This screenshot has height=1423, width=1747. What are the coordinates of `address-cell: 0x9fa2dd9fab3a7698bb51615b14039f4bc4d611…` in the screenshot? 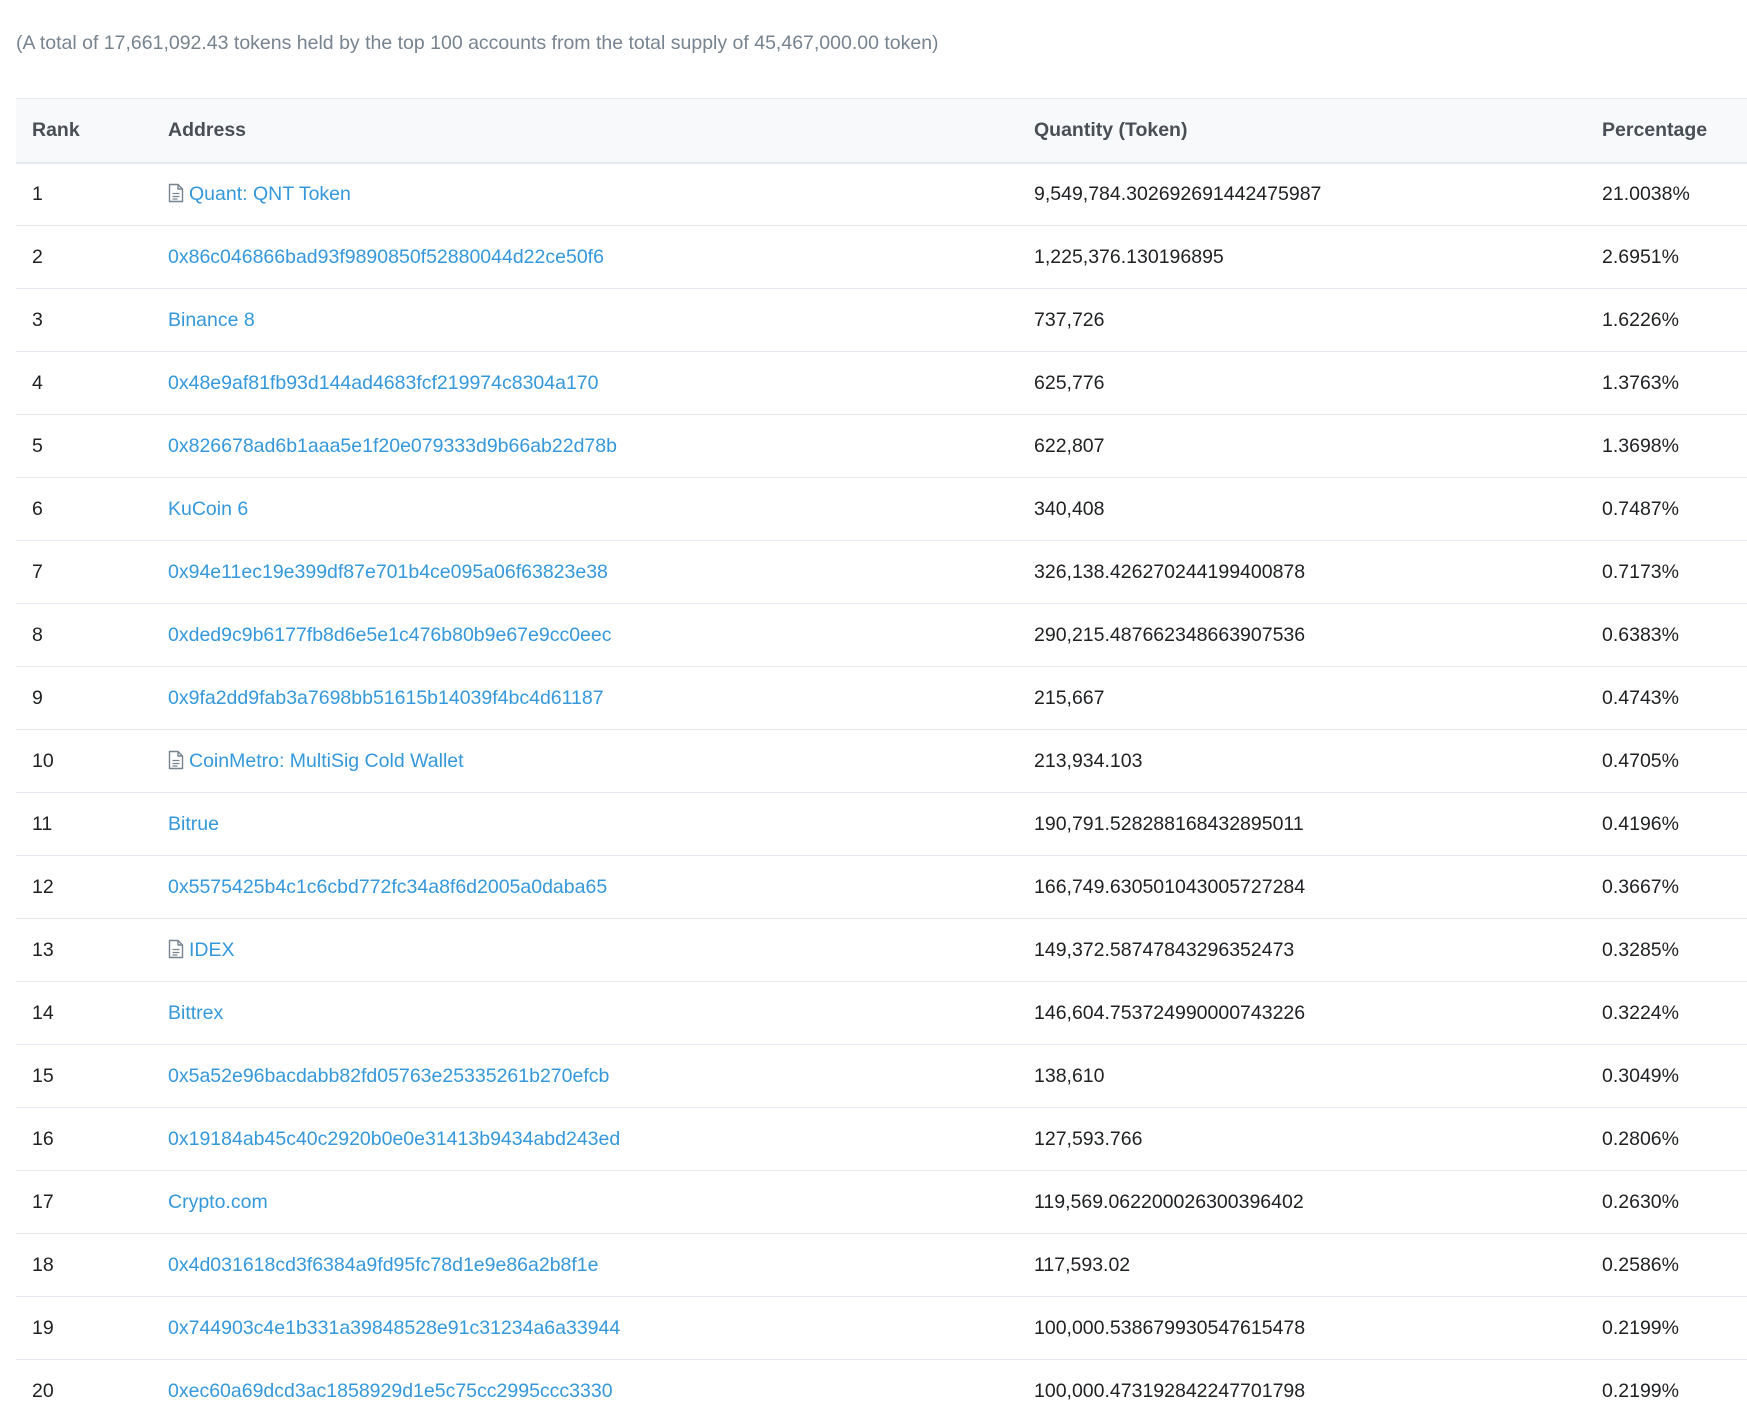 It's located at (585, 698).